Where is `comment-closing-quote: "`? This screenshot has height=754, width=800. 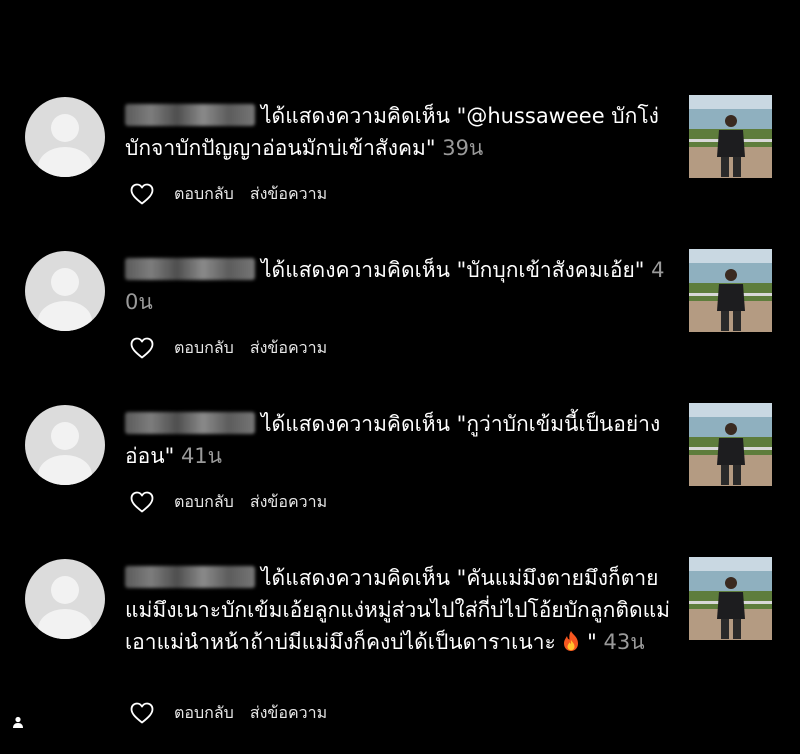
comment-closing-quote: " is located at coordinates (592, 642).